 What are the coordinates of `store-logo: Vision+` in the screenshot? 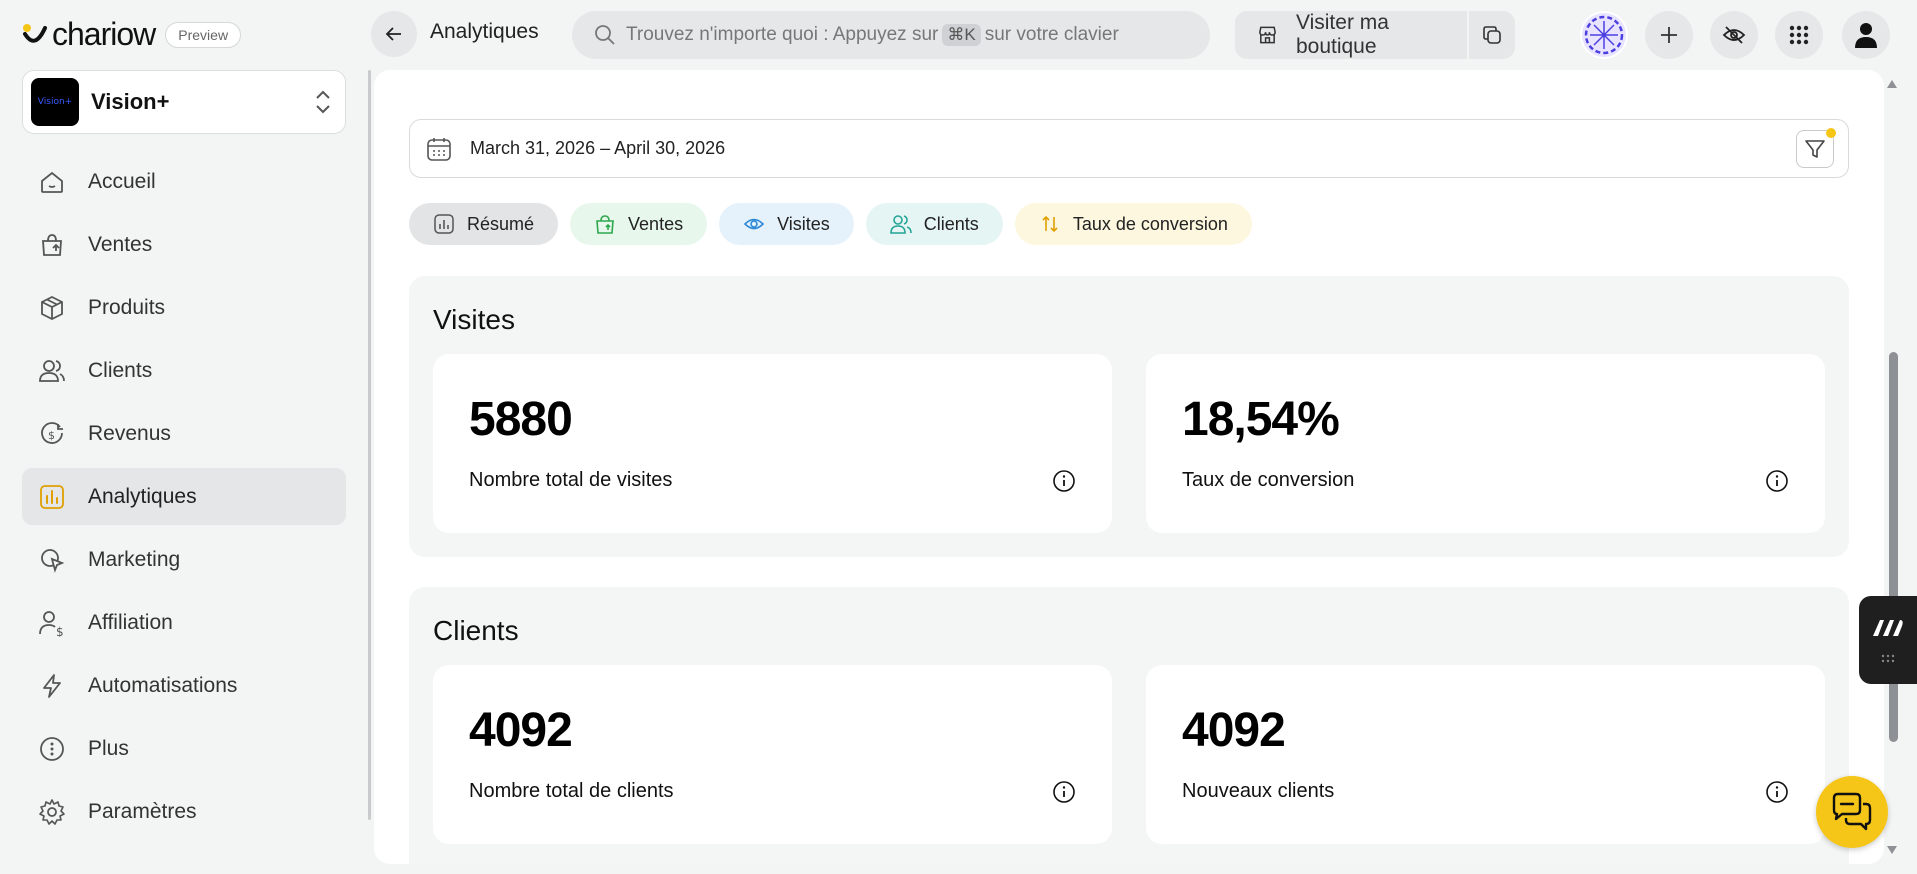 It's located at (55, 102).